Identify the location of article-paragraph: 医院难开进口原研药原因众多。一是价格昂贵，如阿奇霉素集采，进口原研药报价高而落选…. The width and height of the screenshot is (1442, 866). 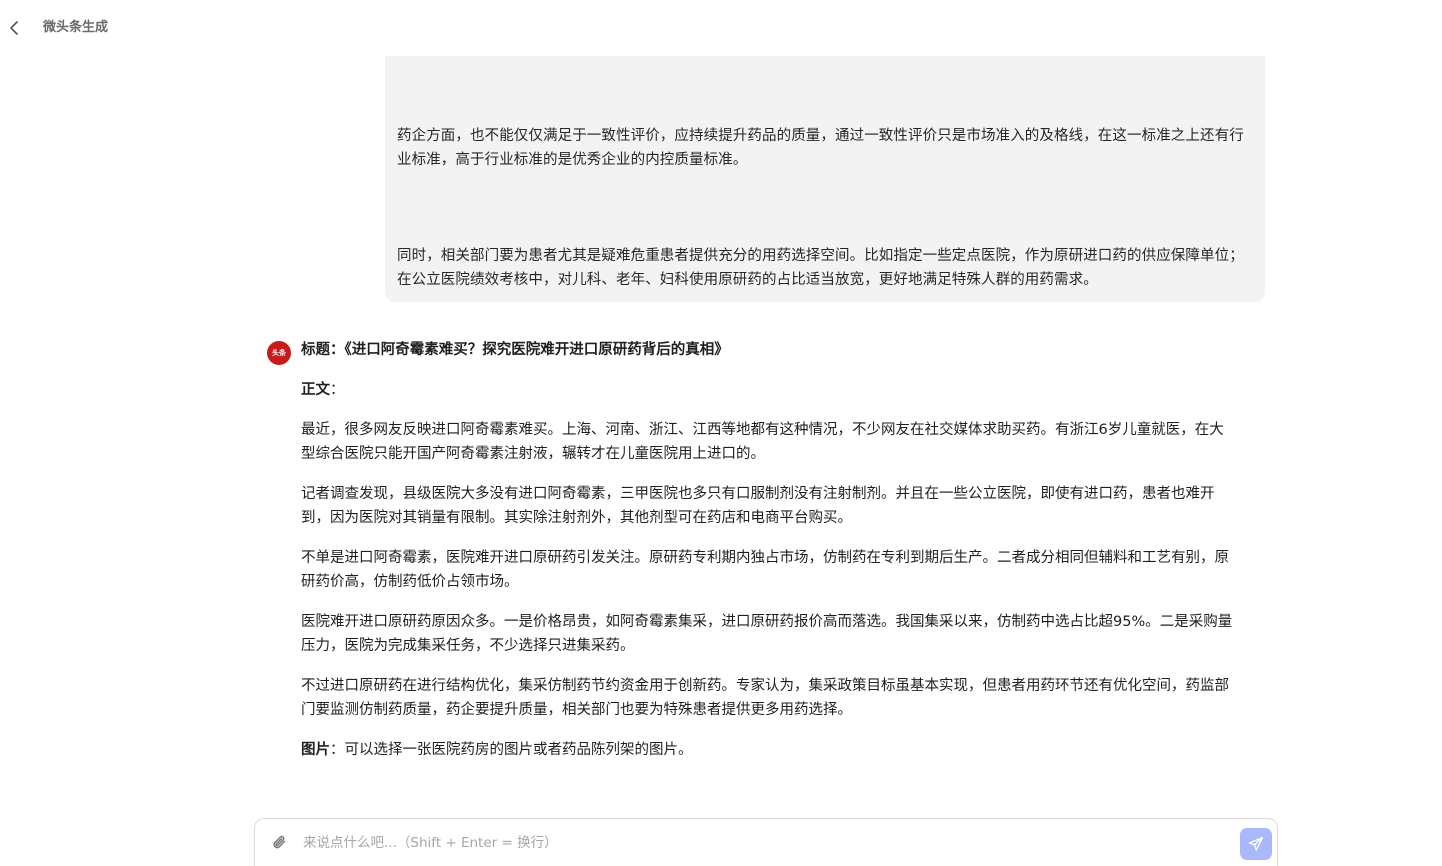
(767, 634).